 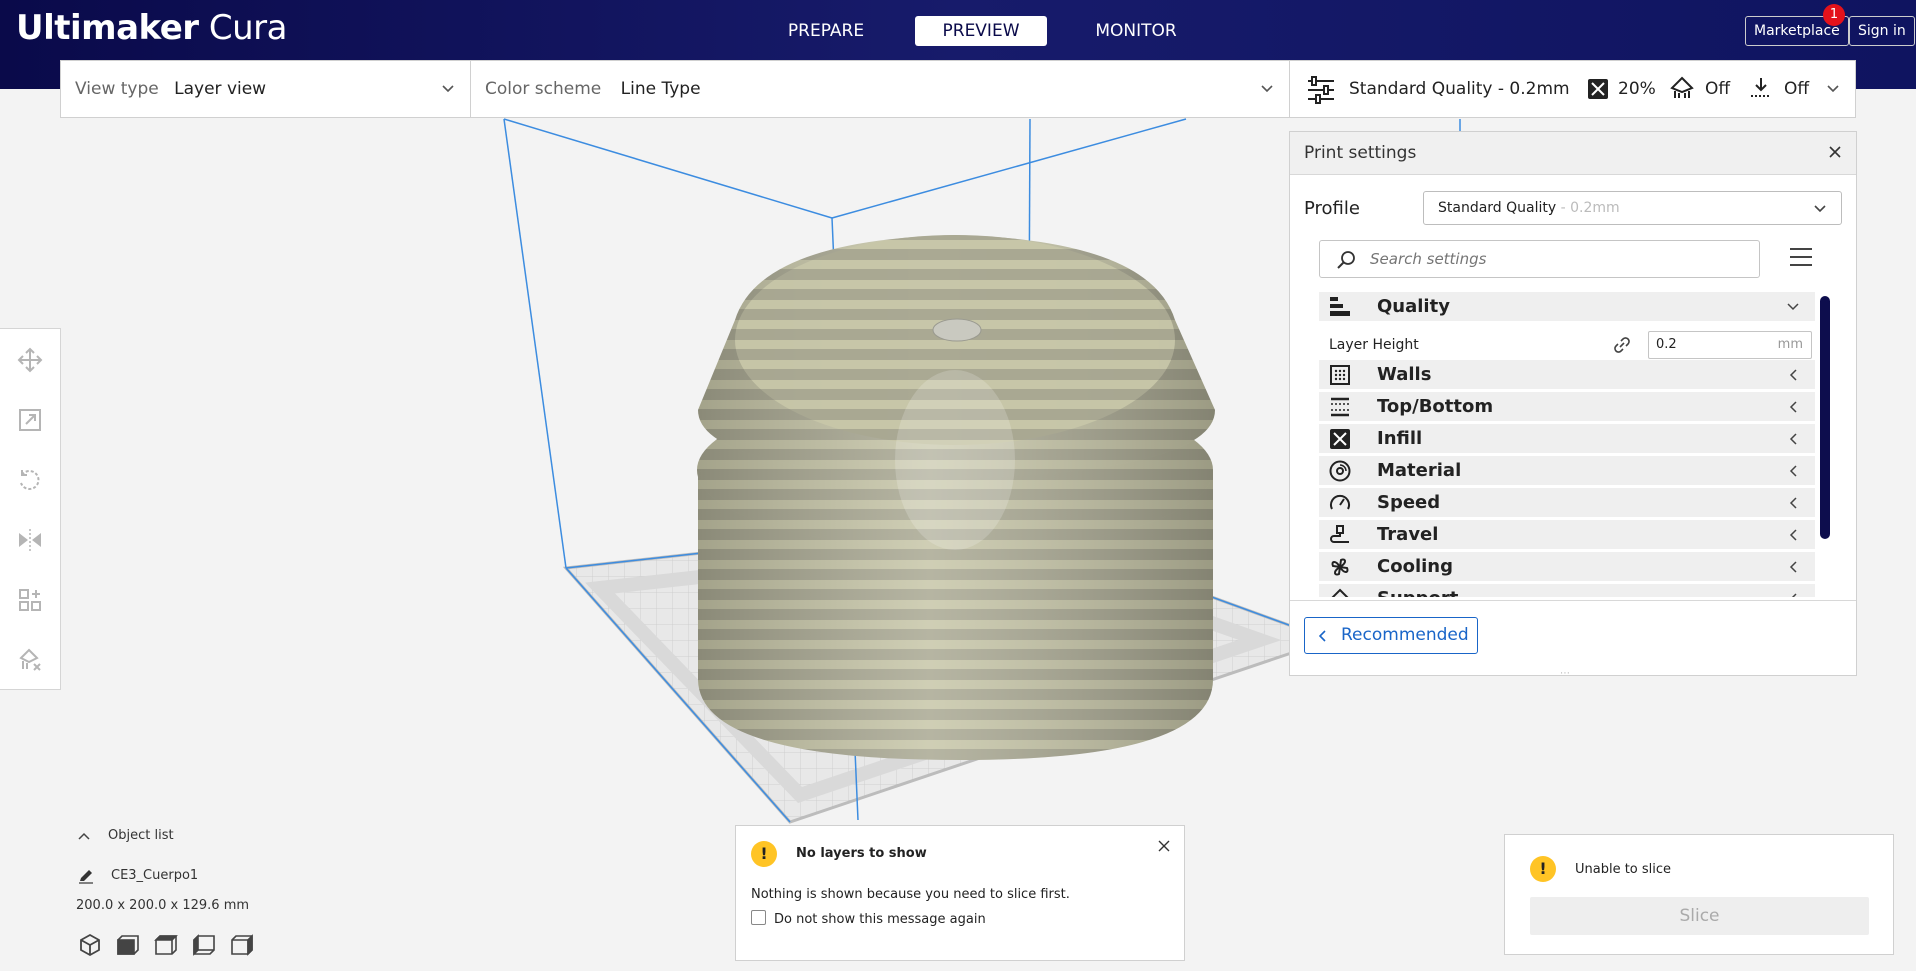 What do you see at coordinates (141, 835) in the screenshot?
I see `object-list-title: Object list` at bounding box center [141, 835].